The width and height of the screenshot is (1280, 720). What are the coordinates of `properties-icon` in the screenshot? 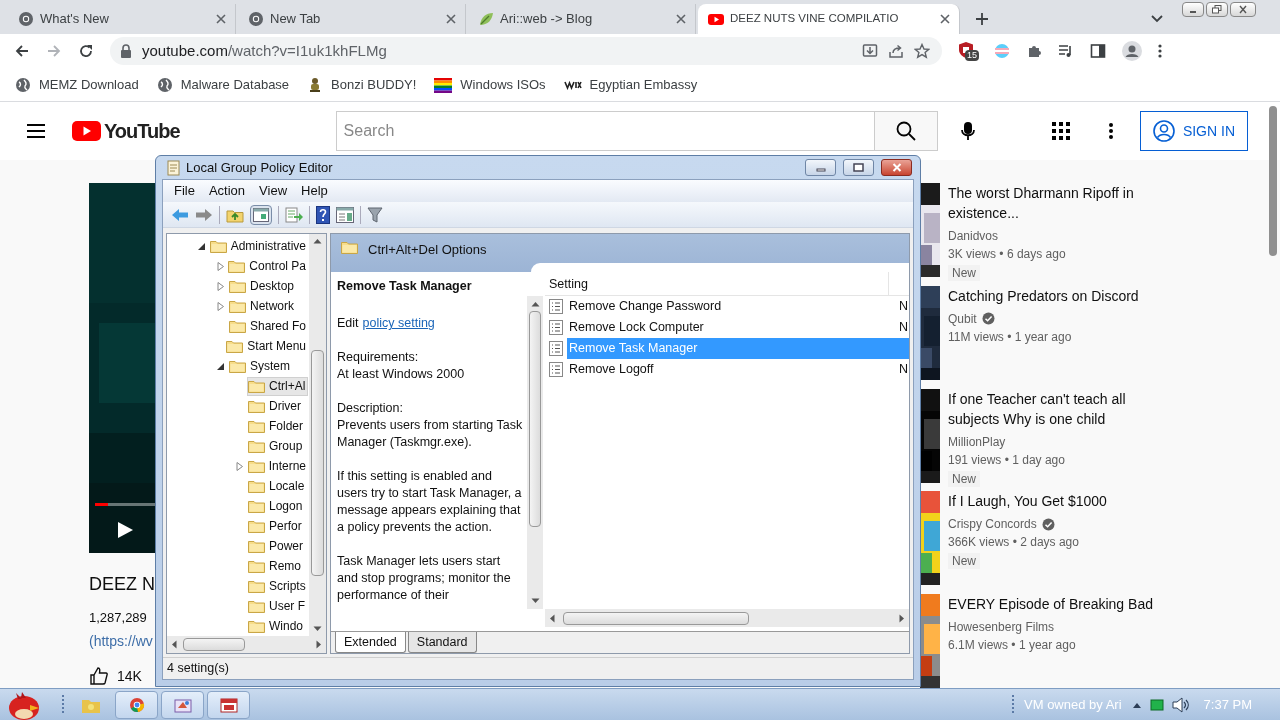 It's located at (345, 214).